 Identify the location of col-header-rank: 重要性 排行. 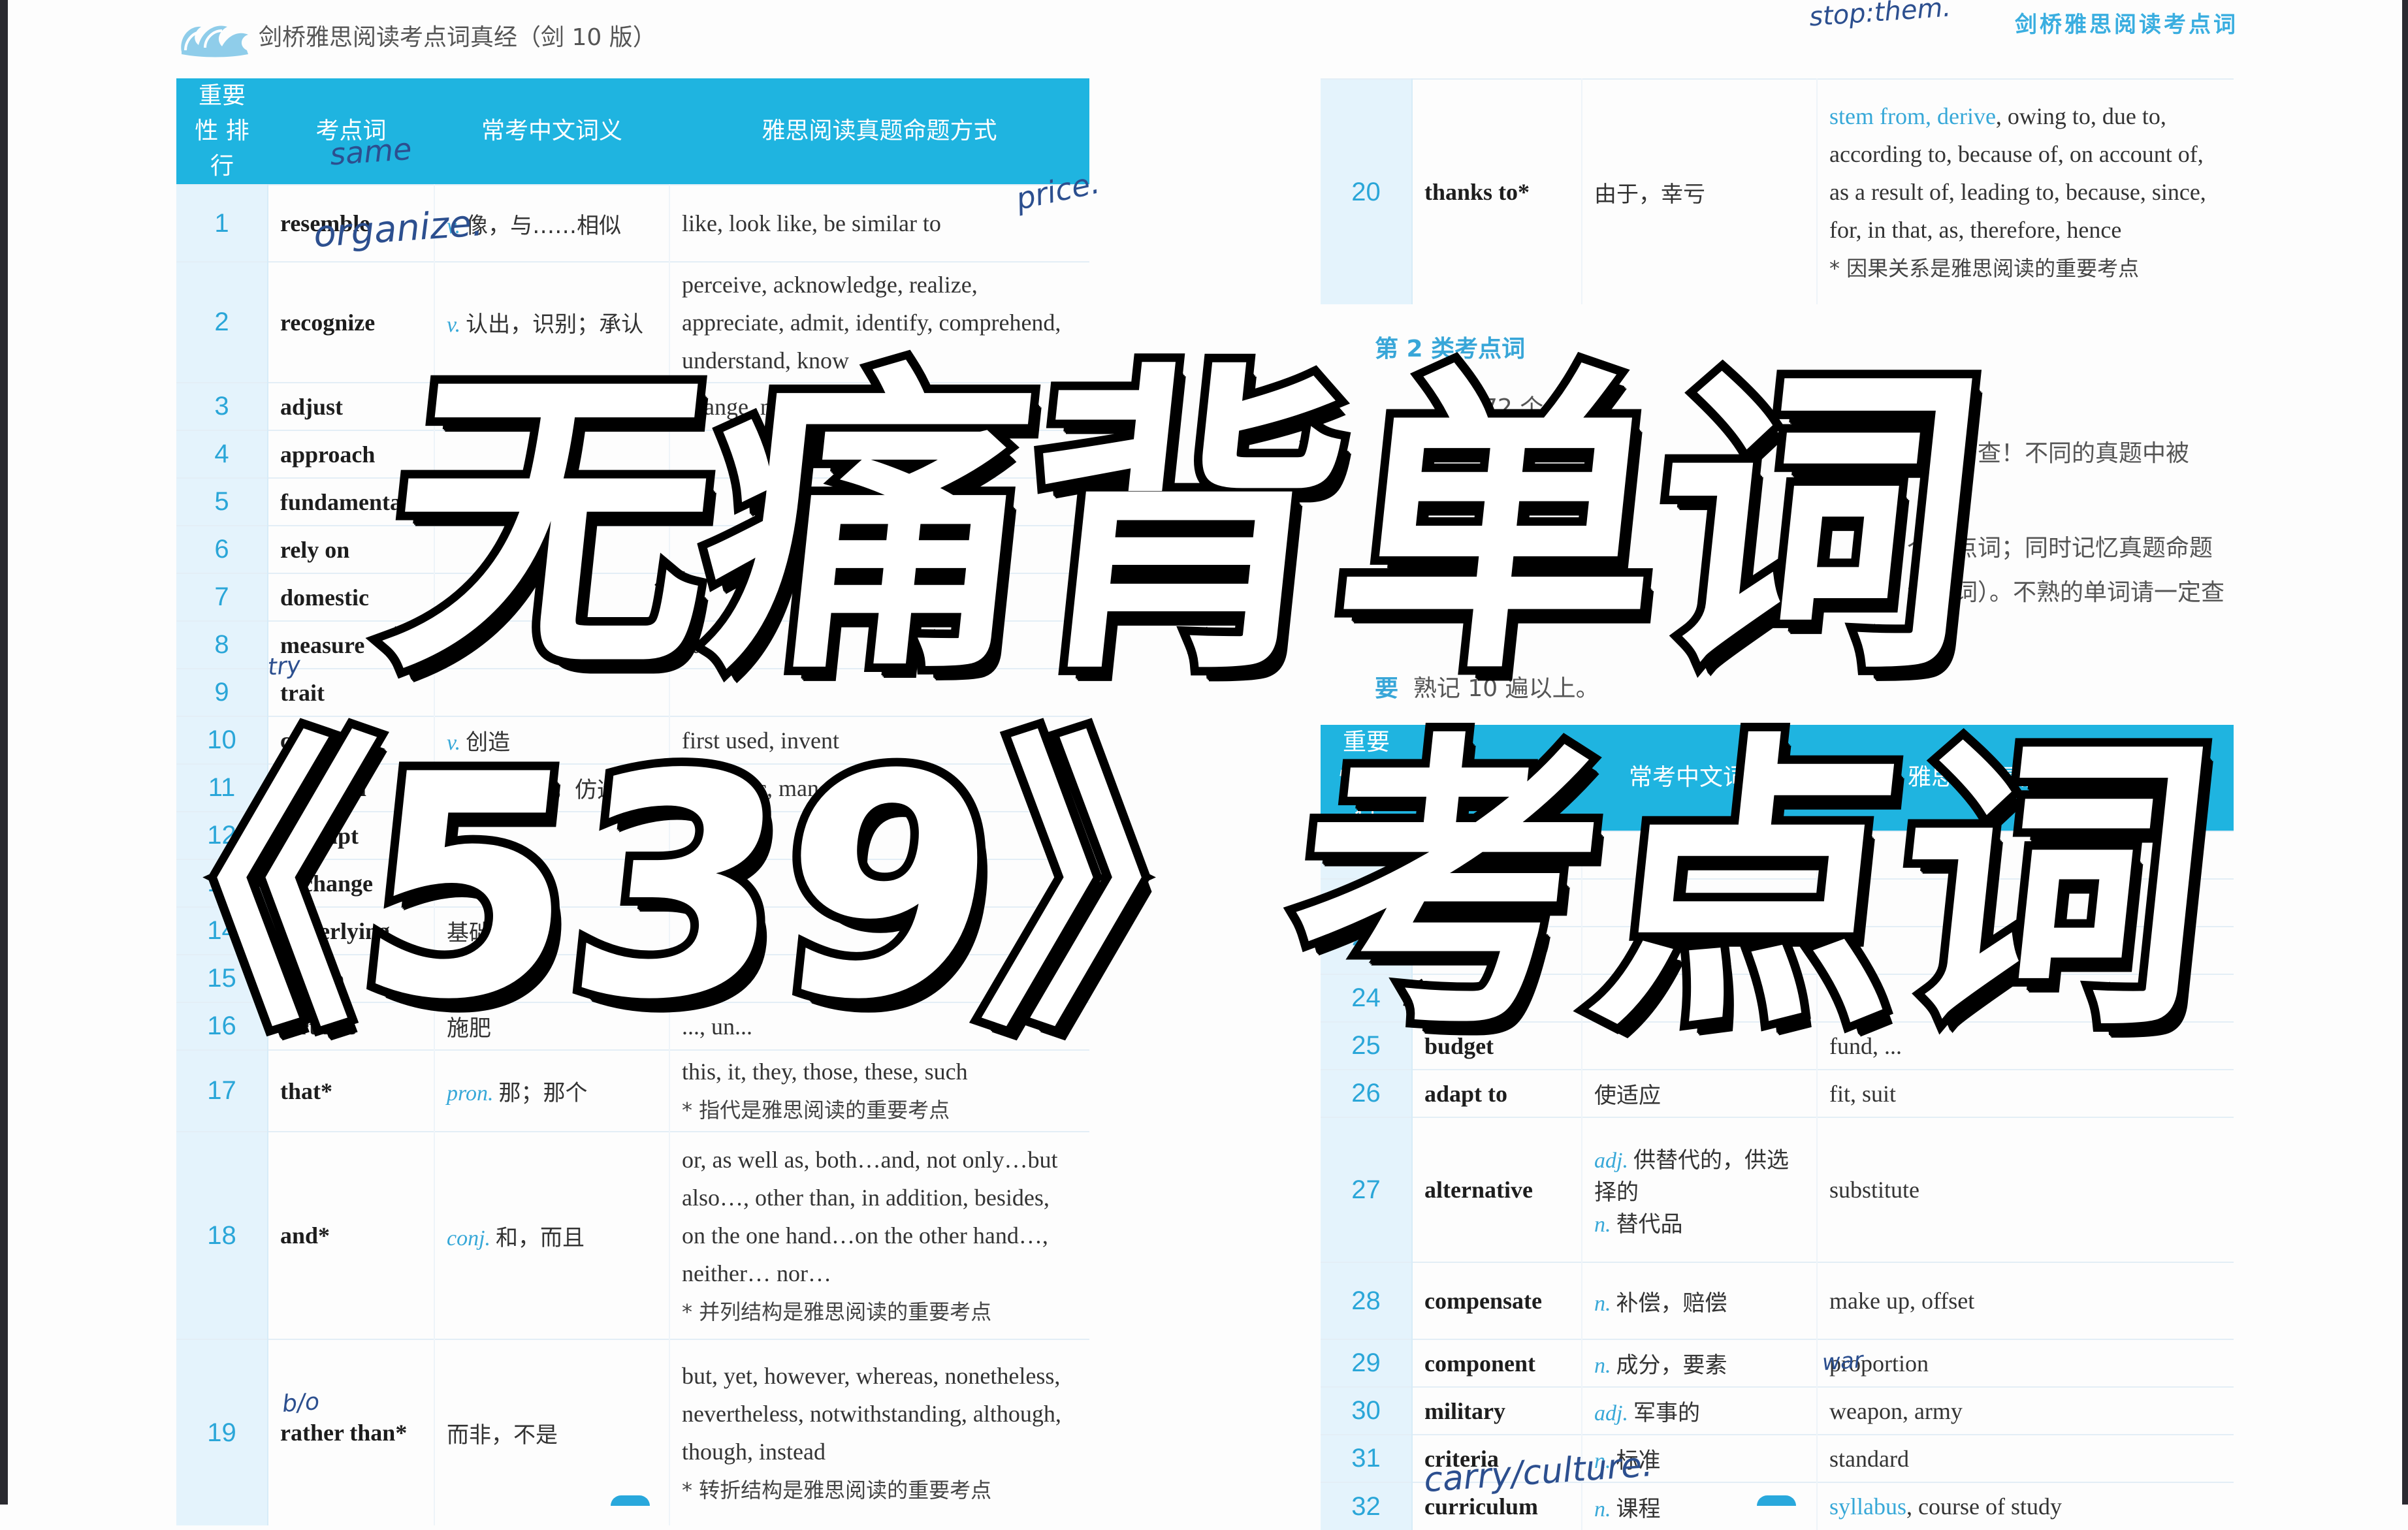
(222, 132).